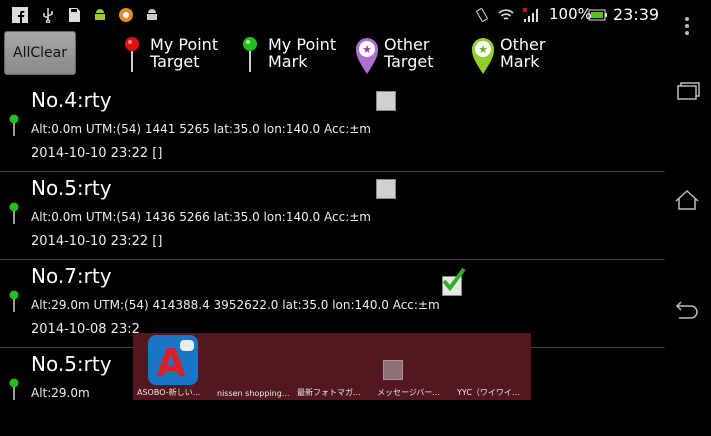 Image resolution: width=711 pixels, height=436 pixels. I want to click on home-button, so click(687, 200).